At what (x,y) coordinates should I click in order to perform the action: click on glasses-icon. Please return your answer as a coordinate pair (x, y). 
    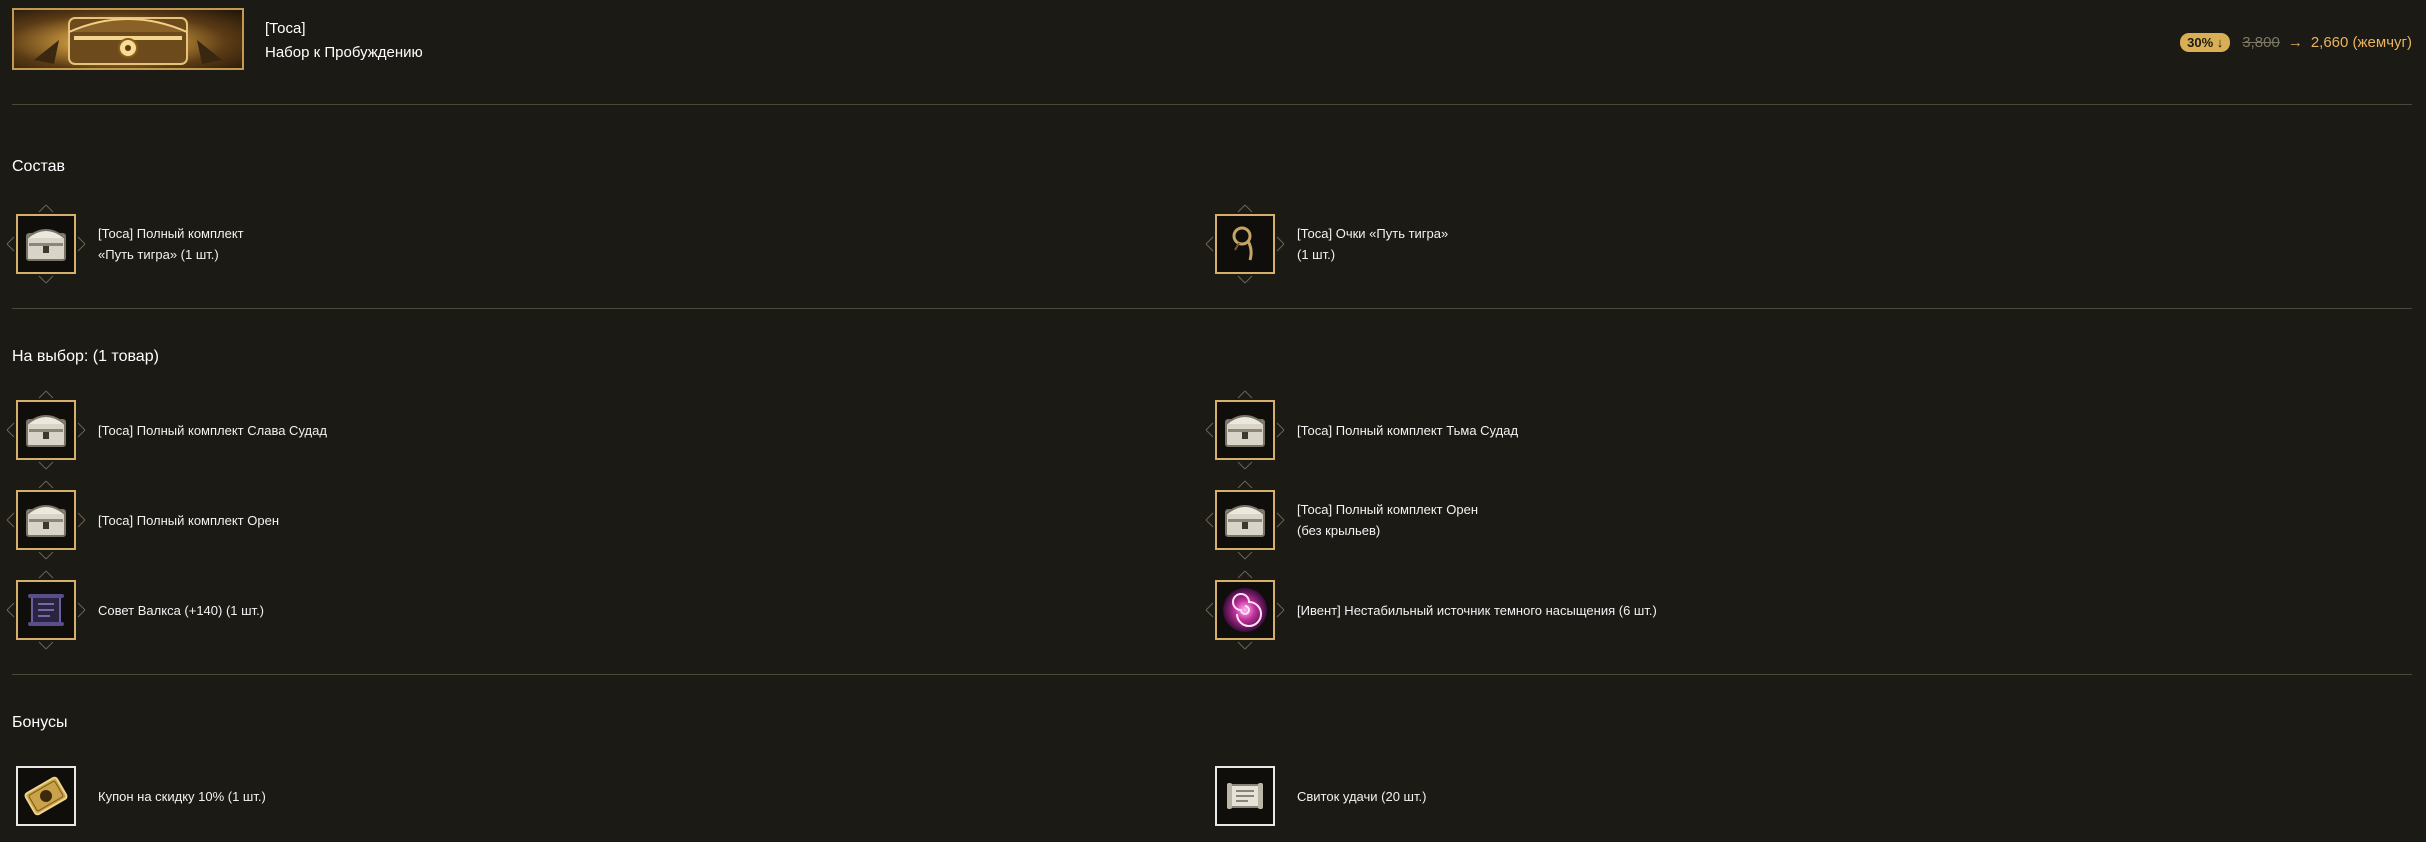
    Looking at the image, I should click on (1245, 244).